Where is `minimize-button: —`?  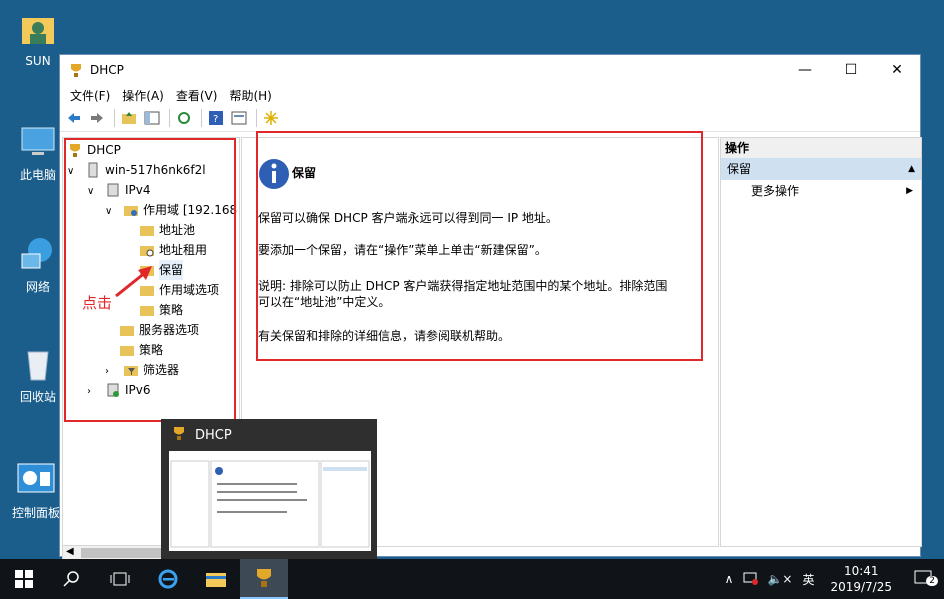
minimize-button: — is located at coordinates (805, 70).